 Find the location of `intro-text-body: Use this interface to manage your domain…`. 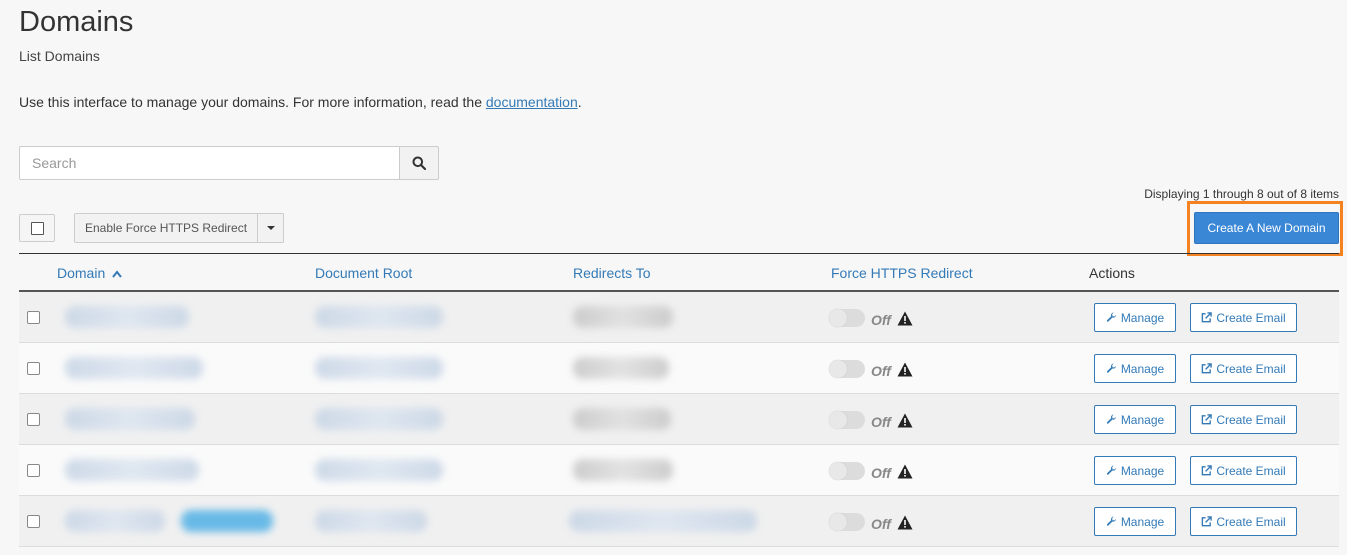

intro-text-body: Use this interface to manage your domain… is located at coordinates (252, 102).